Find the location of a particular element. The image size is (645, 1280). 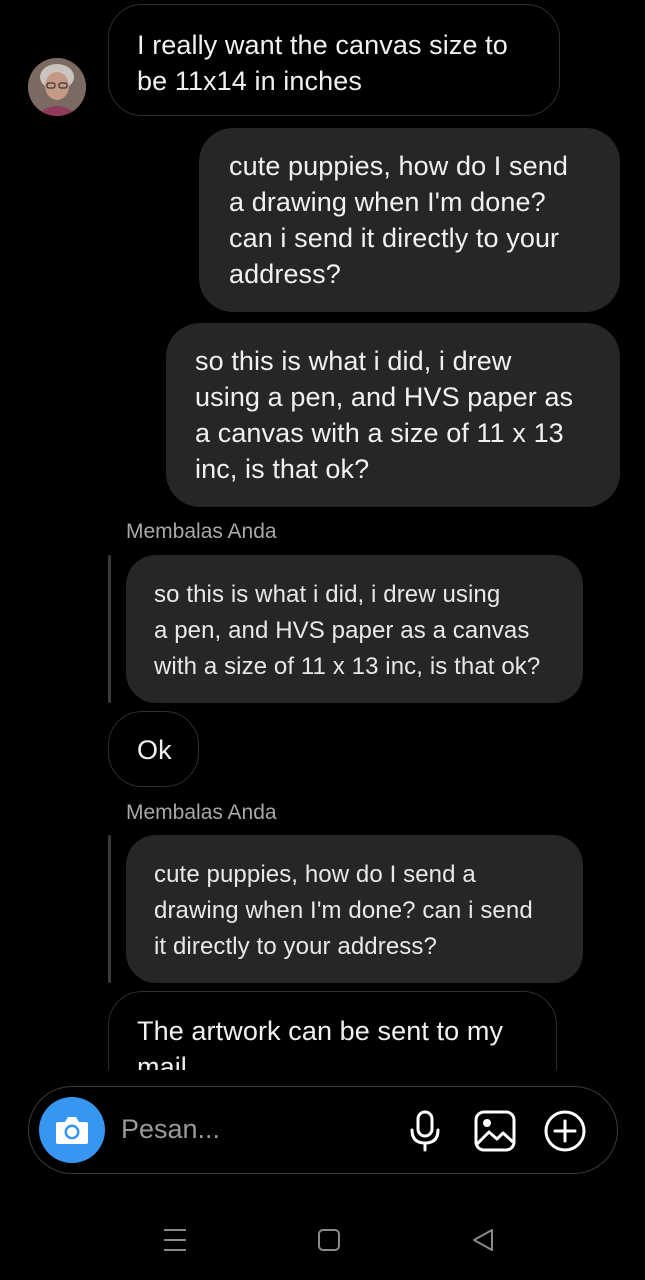

plus-circle-icon is located at coordinates (565, 1131).